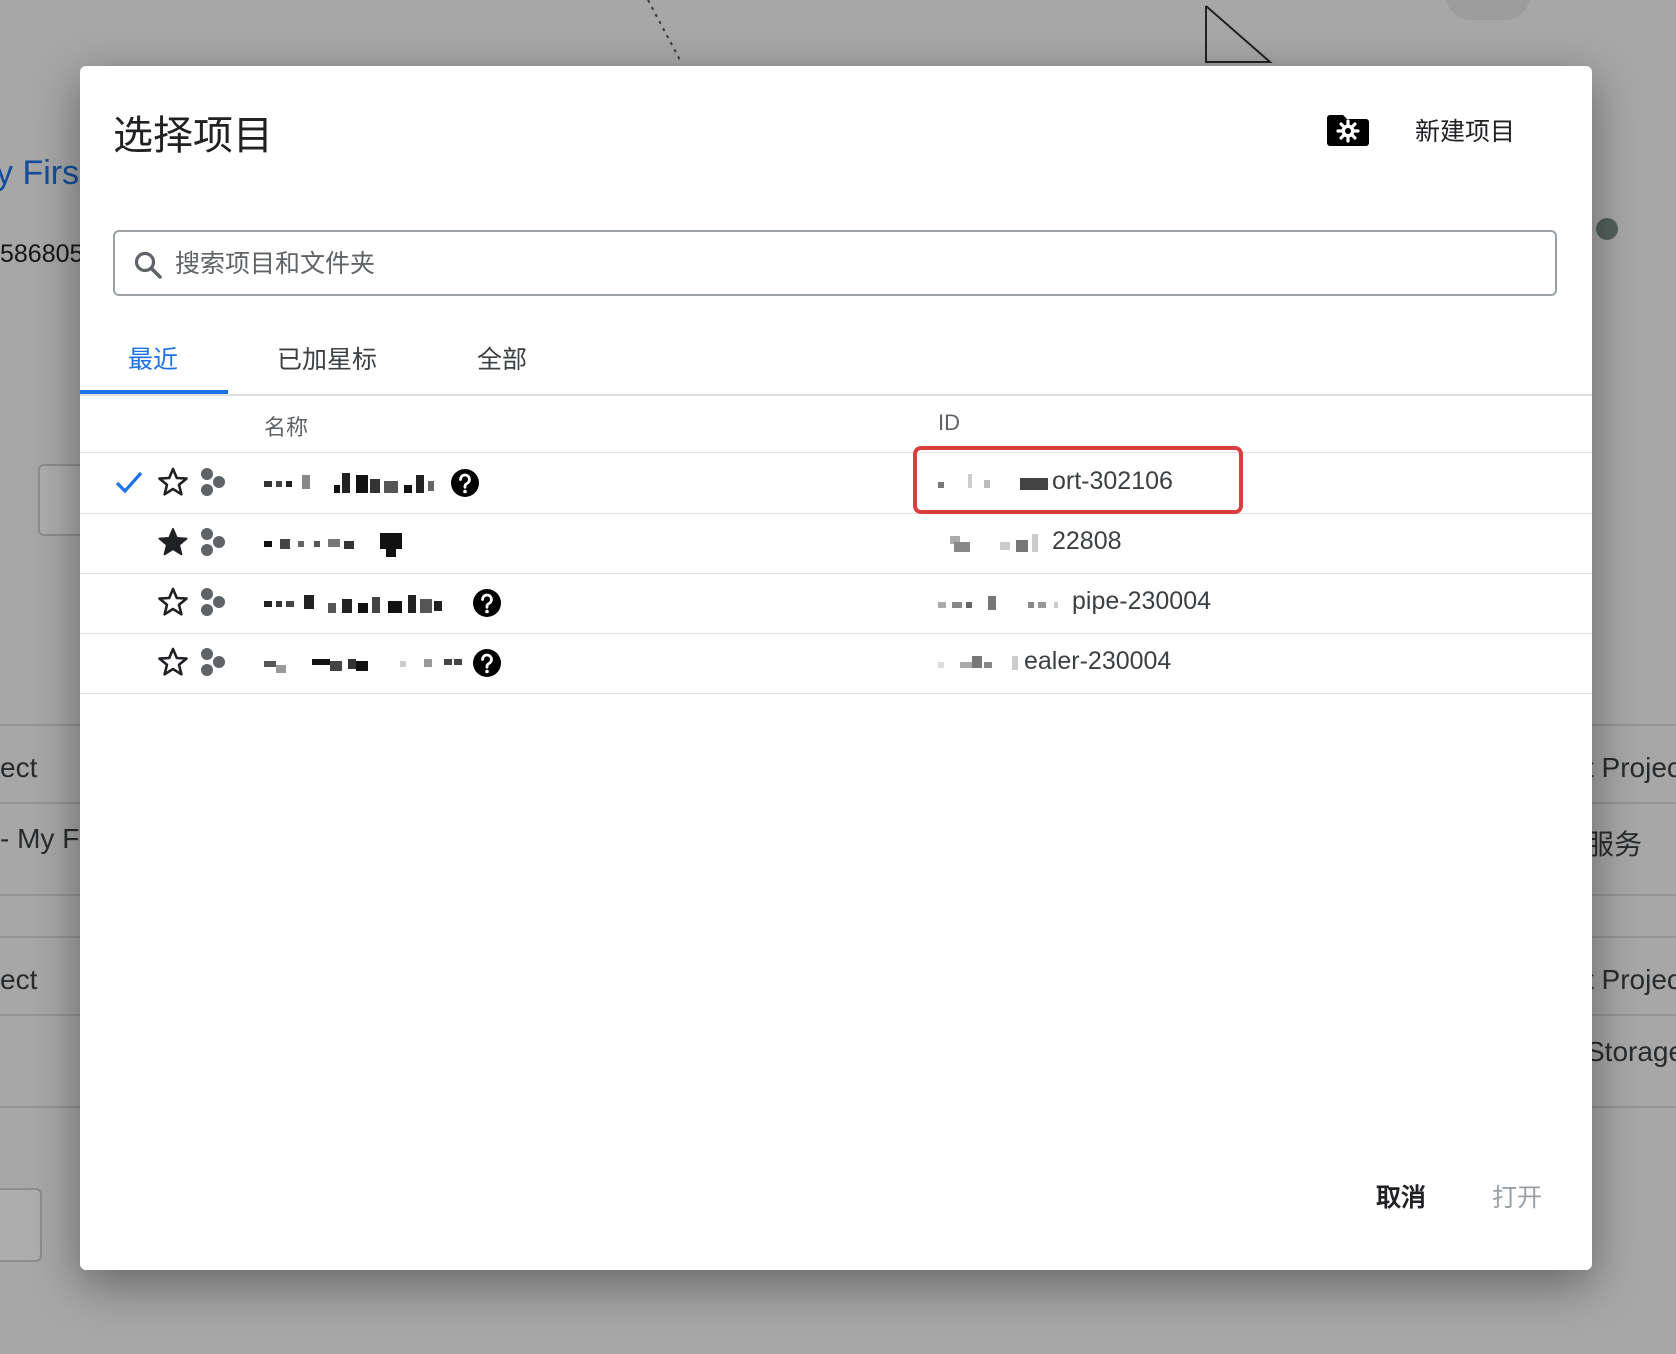  What do you see at coordinates (1401, 1196) in the screenshot?
I see `cancel-button: 取消` at bounding box center [1401, 1196].